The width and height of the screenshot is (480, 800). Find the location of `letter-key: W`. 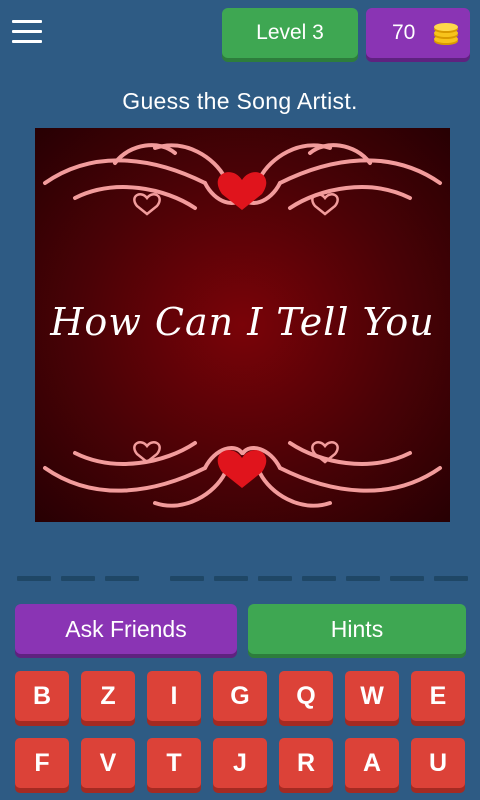

letter-key: W is located at coordinates (372, 696).